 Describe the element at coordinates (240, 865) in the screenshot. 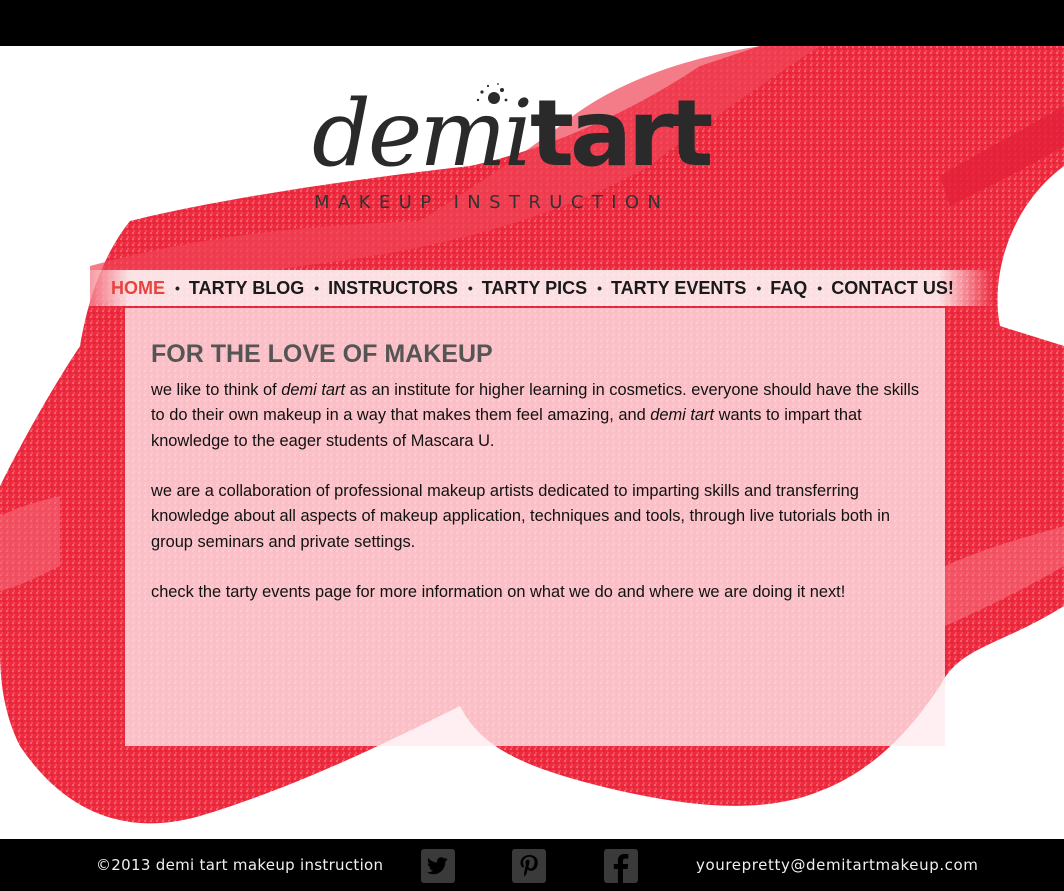

I see `copyright-text: ©2013 demi tart makeup instruction` at that location.